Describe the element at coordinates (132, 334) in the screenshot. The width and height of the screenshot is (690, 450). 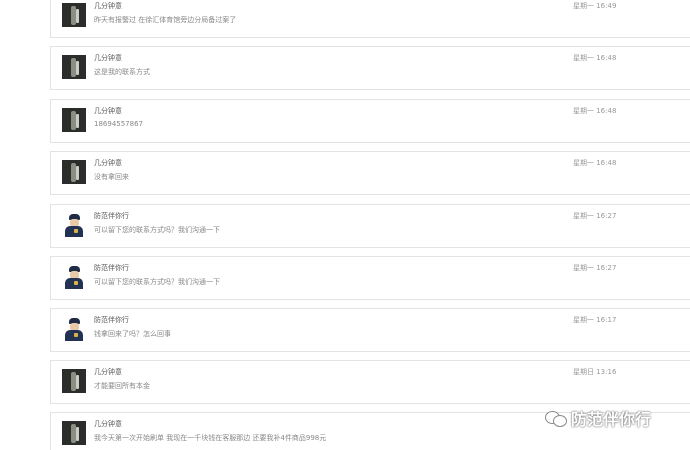
I see `message-preview: 钱拿回来了吗？怎么回事` at that location.